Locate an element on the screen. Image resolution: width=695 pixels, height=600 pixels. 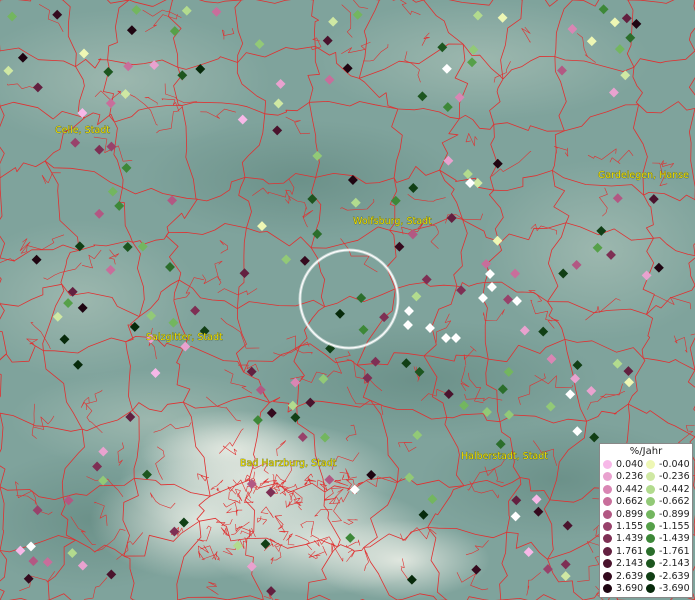
legend-value: -0.040 is located at coordinates (674, 464).